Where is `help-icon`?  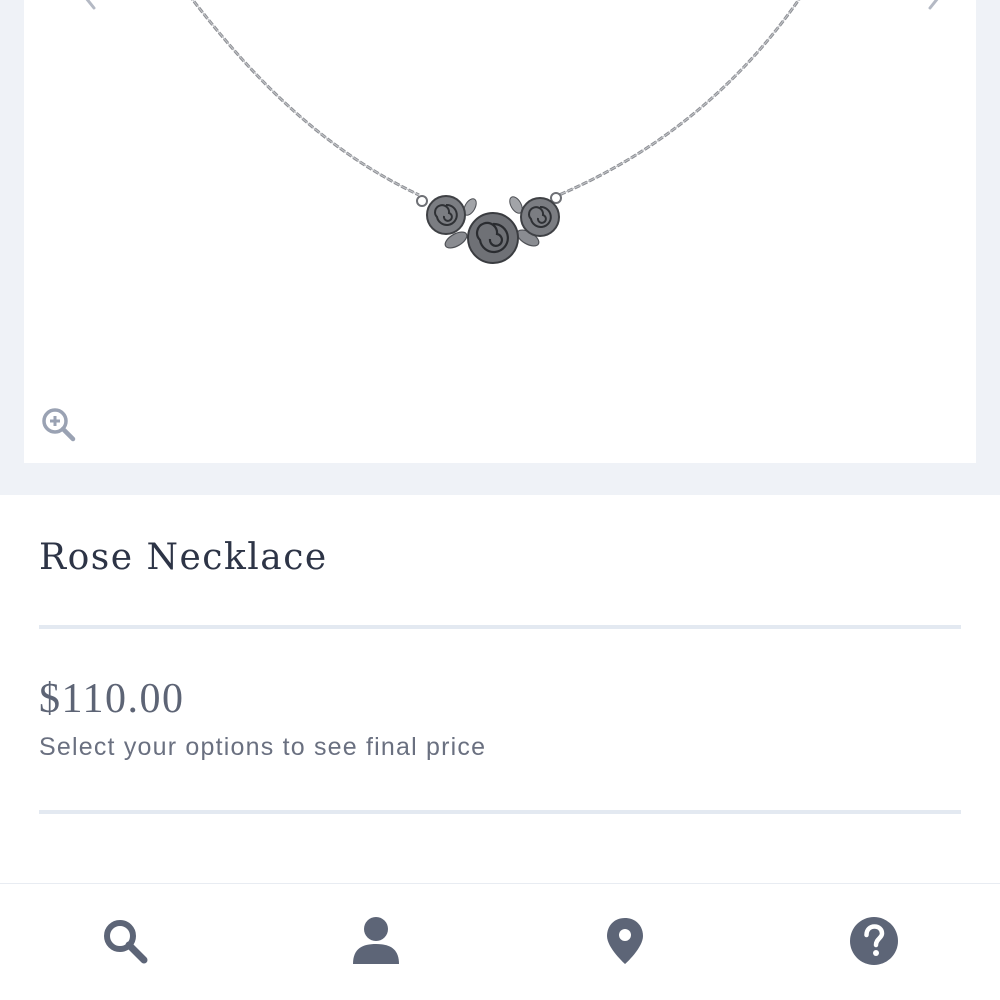
help-icon is located at coordinates (874, 941).